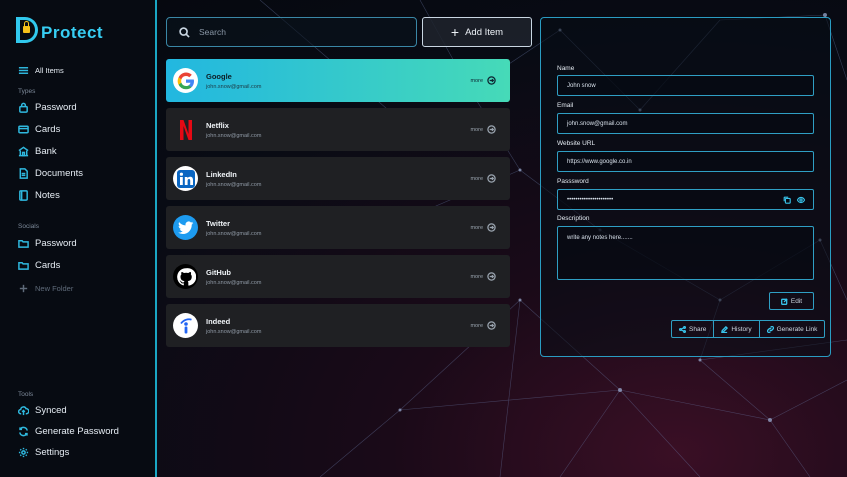 Image resolution: width=847 pixels, height=477 pixels. Describe the element at coordinates (218, 272) in the screenshot. I see `item-name: GitHub` at that location.